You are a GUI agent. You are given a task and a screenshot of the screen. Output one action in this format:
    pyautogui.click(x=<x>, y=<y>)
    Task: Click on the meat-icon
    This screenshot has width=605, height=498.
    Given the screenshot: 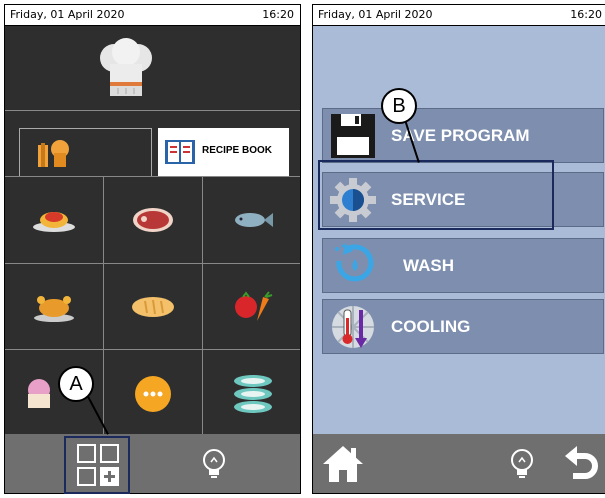 What is the action you would take?
    pyautogui.click(x=153, y=220)
    